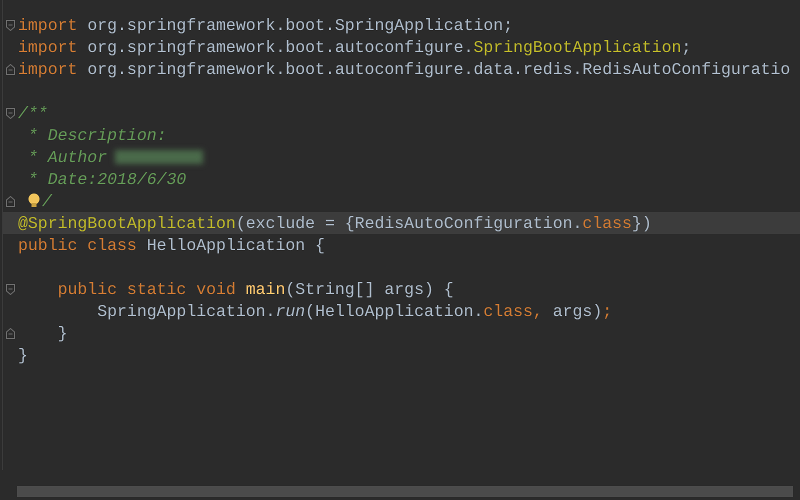 The width and height of the screenshot is (800, 500). Describe the element at coordinates (171, 245) in the screenshot. I see `code-line: public class HelloApplication {` at that location.